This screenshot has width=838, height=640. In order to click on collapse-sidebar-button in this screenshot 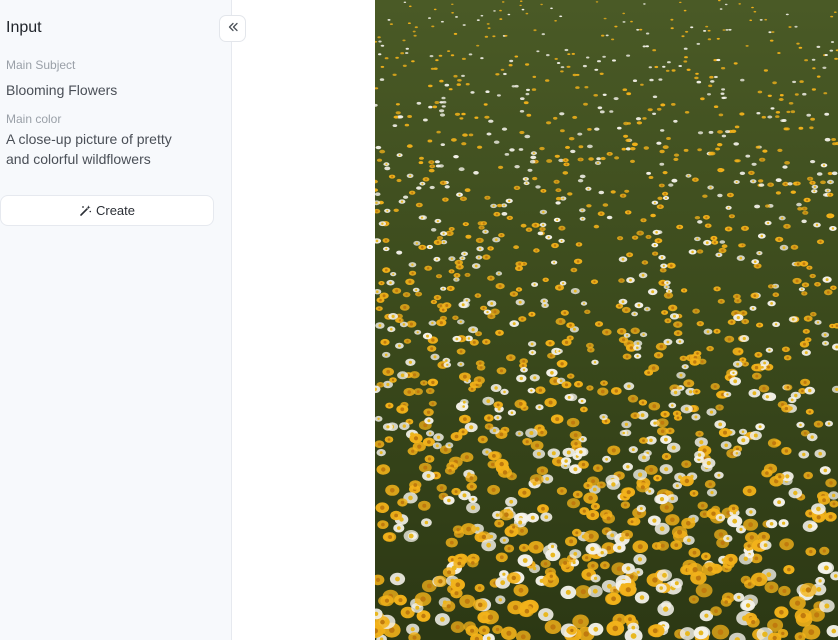, I will do `click(232, 28)`.